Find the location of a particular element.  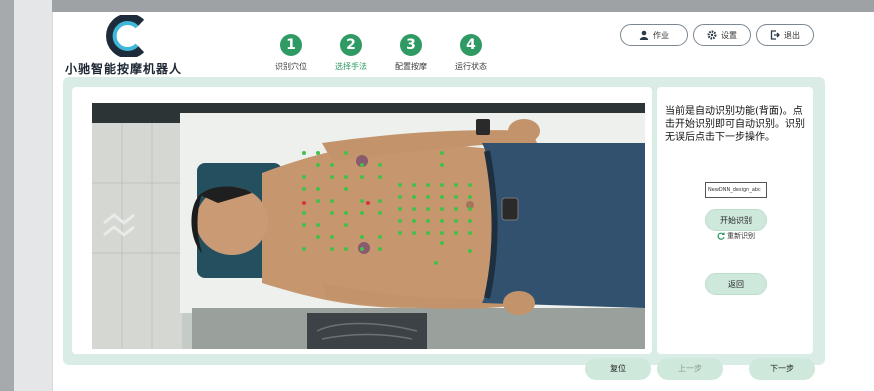

acupoint-overlay is located at coordinates (387, 208).